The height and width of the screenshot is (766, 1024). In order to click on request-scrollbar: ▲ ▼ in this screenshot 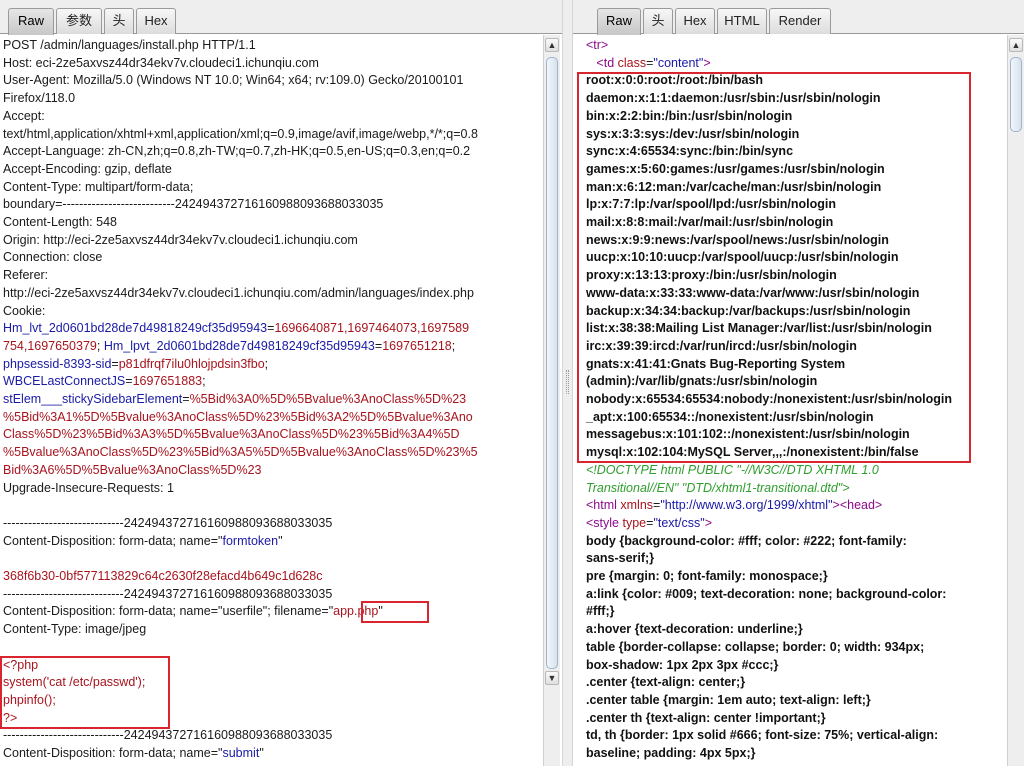, I will do `click(551, 400)`.